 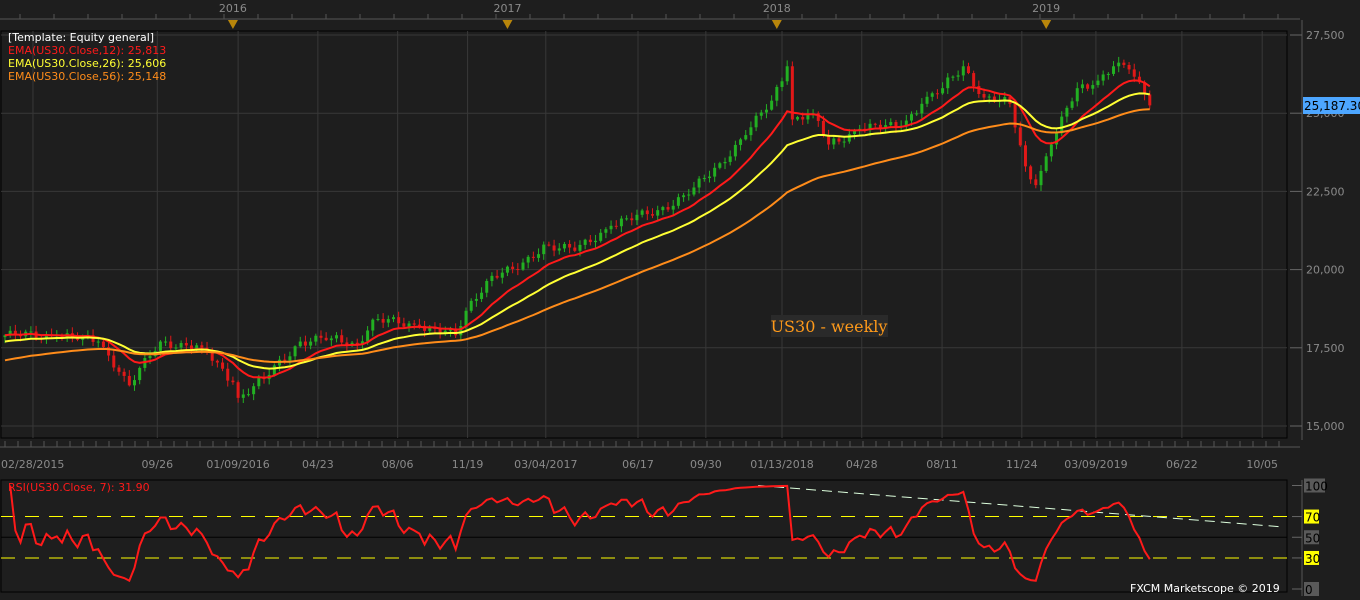 What do you see at coordinates (1325, 35) in the screenshot?
I see `price-tick-label: 27,500` at bounding box center [1325, 35].